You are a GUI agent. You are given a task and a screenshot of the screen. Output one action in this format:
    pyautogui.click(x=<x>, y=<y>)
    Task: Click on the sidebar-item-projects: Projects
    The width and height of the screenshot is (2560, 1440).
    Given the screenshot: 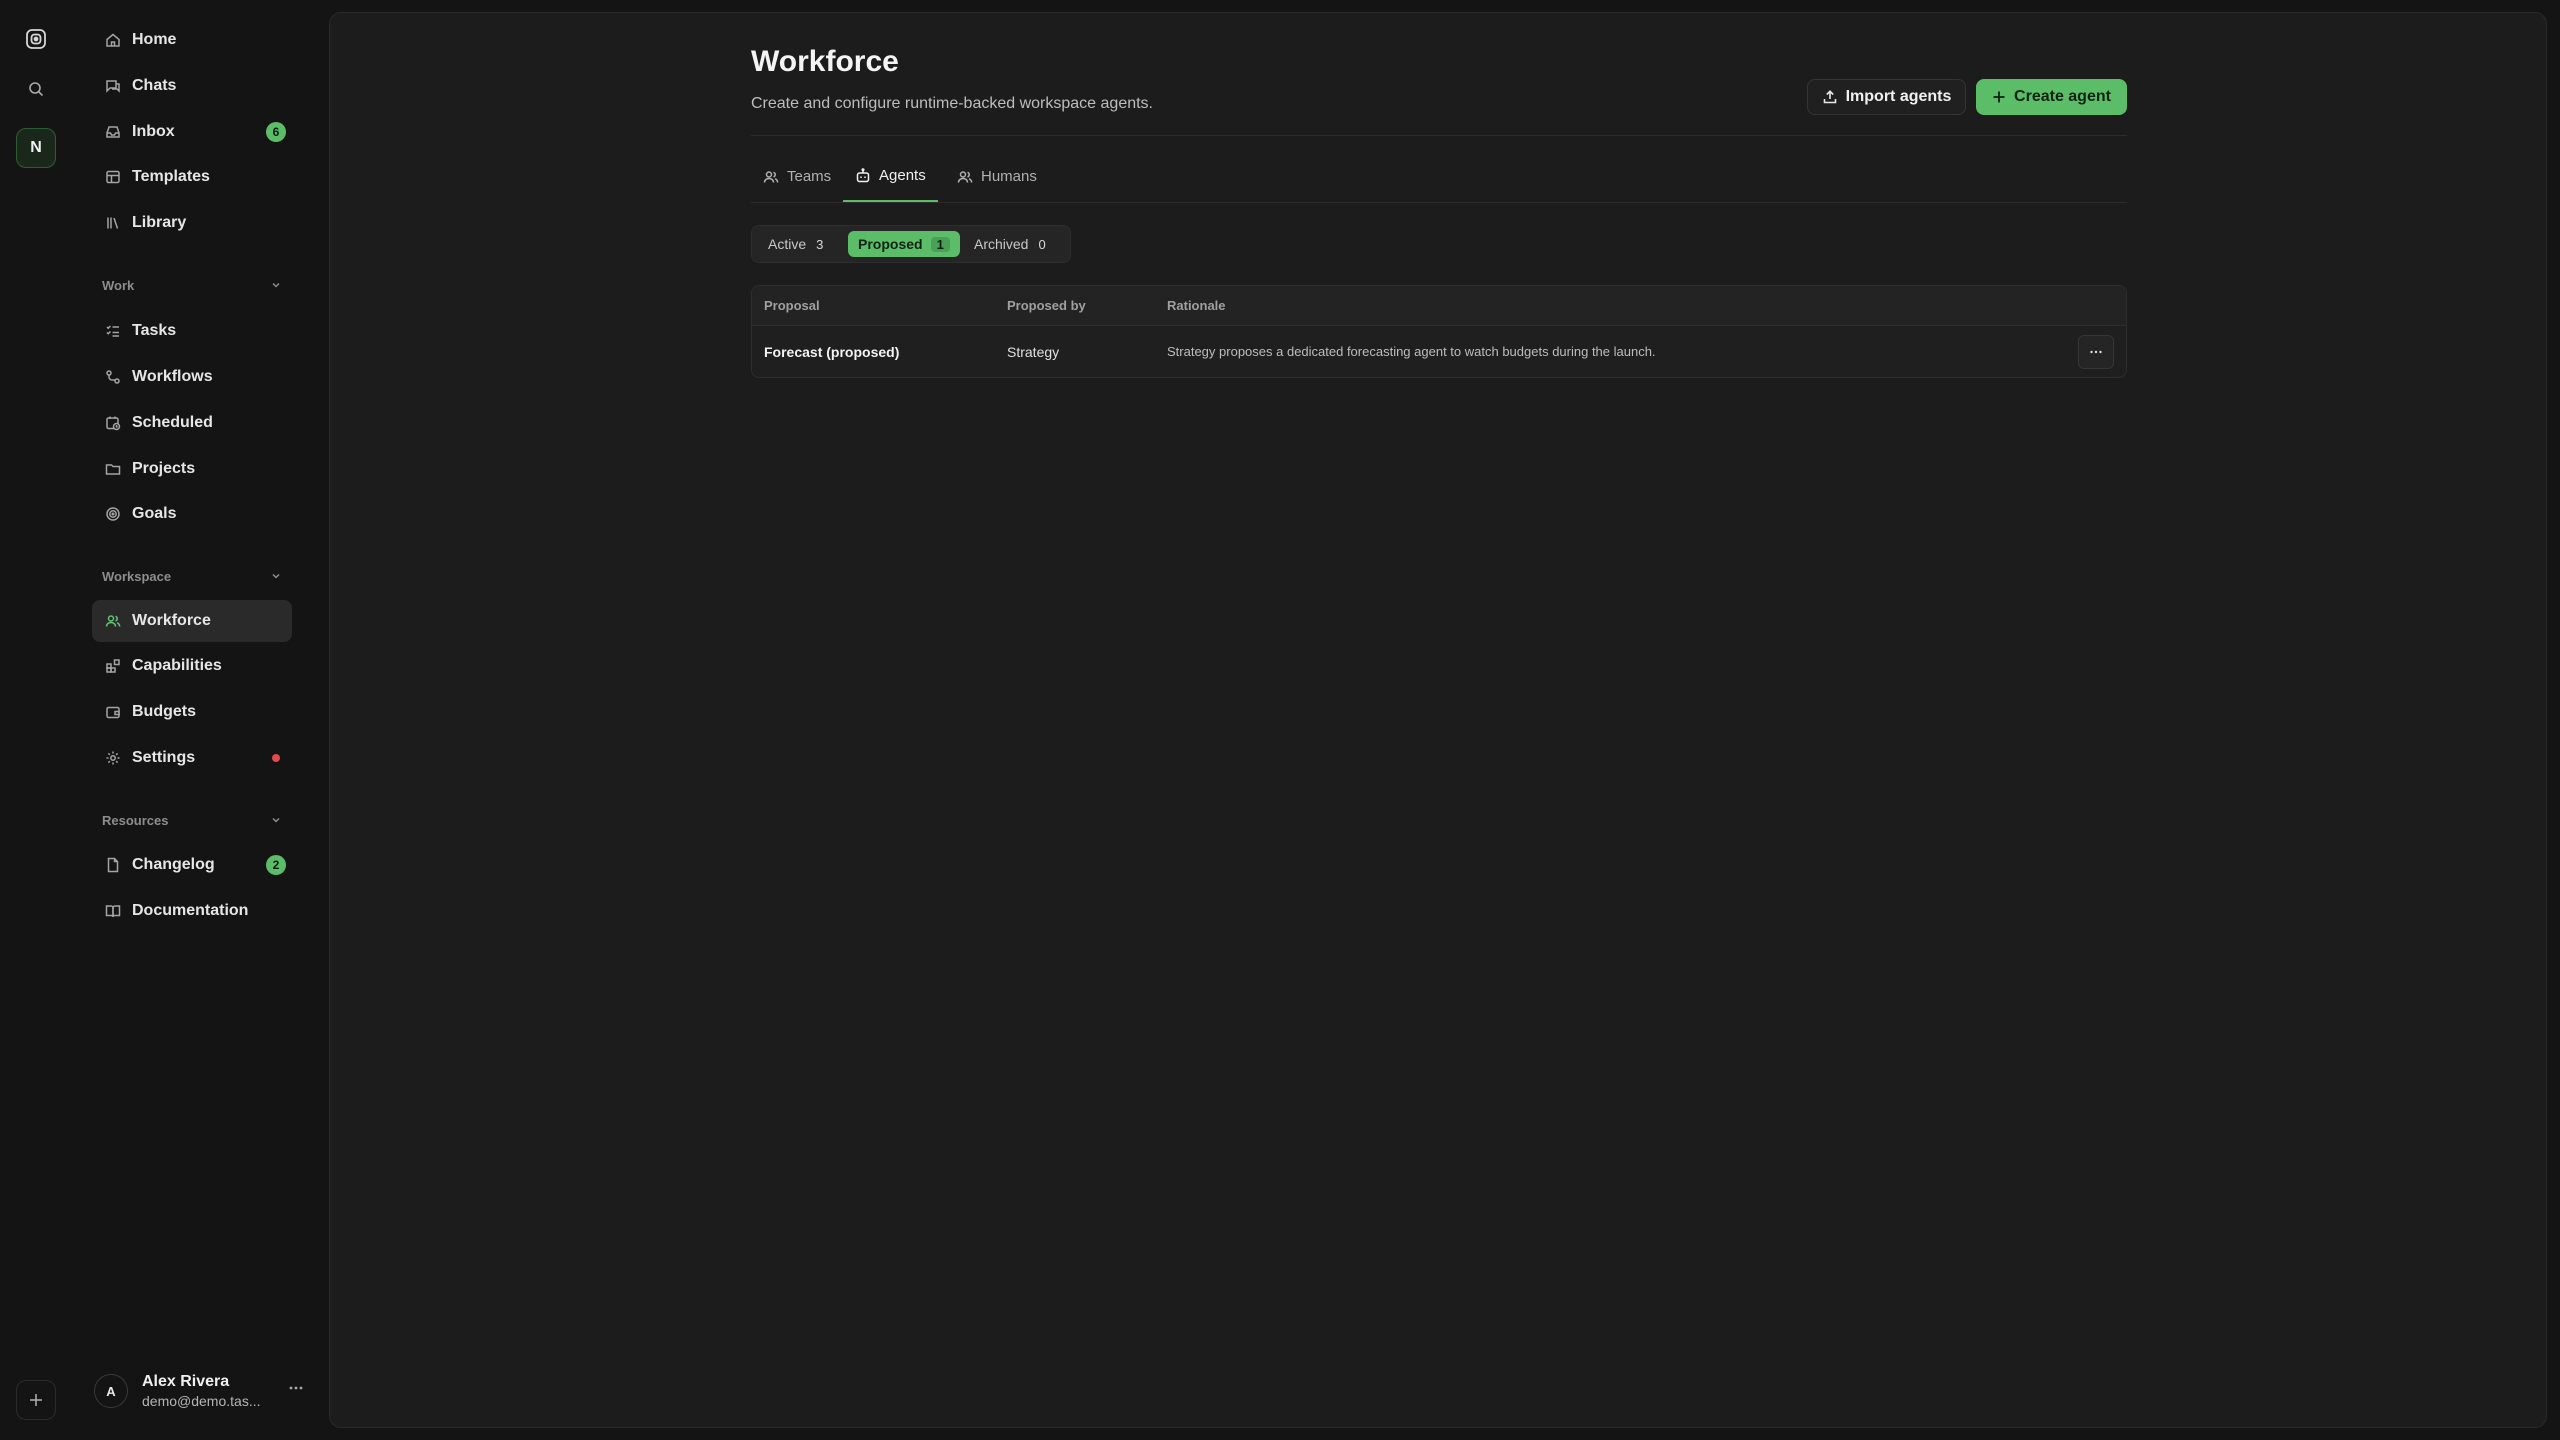 What is the action you would take?
    pyautogui.click(x=192, y=469)
    